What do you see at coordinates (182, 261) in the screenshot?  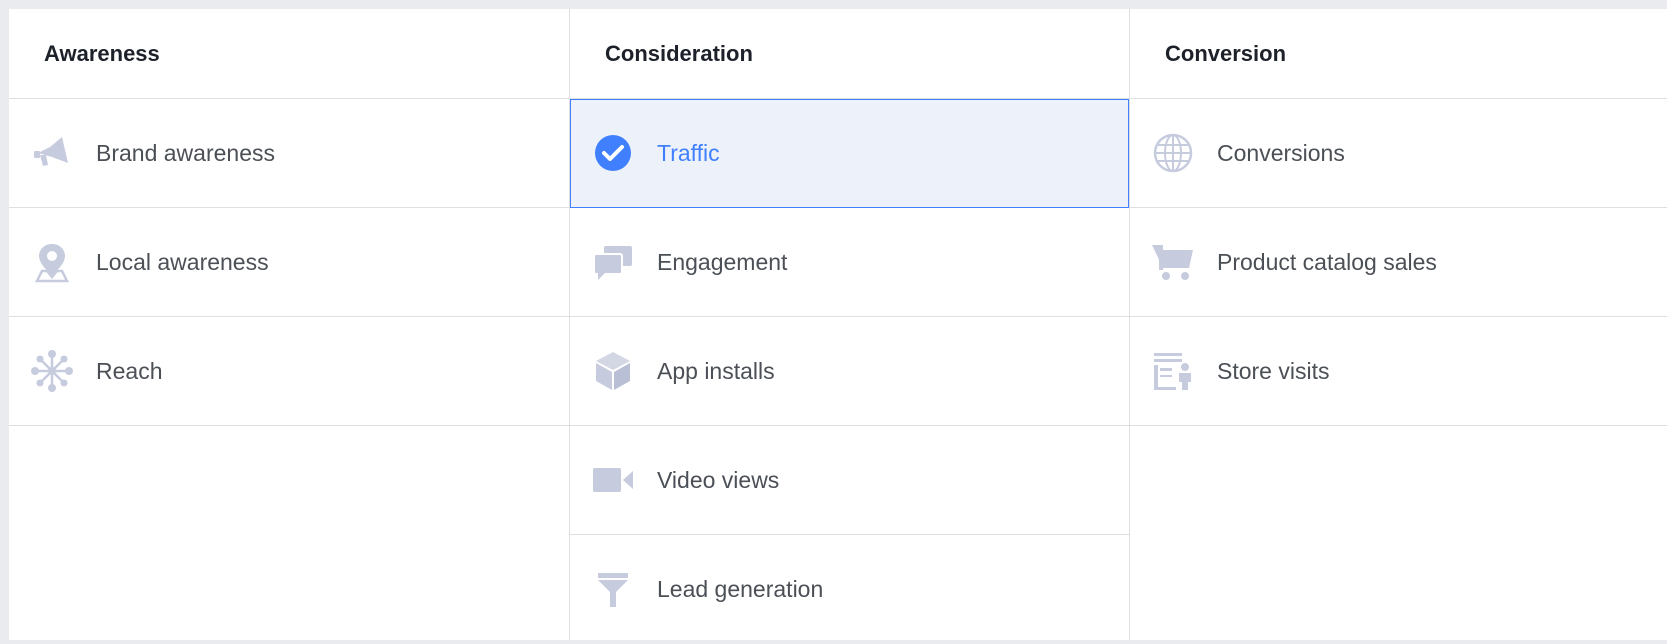 I see `objective-label: Local awareness` at bounding box center [182, 261].